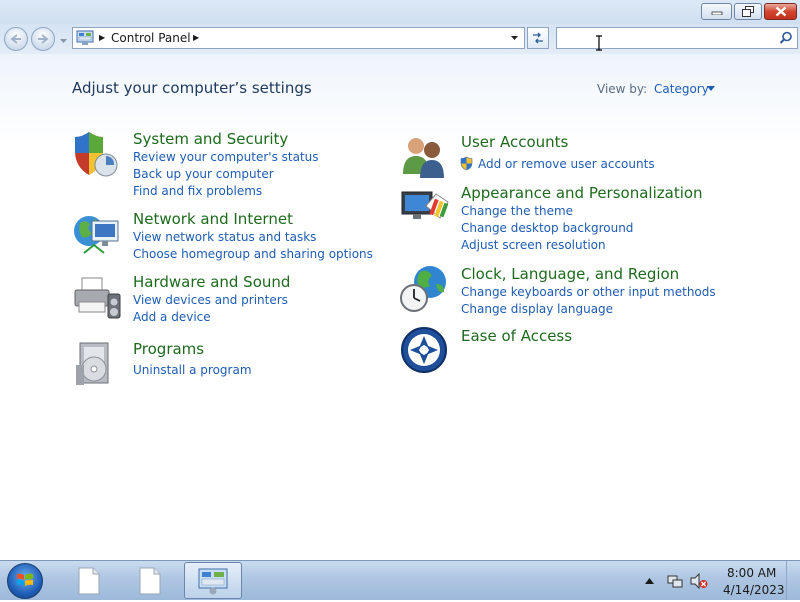 The image size is (800, 602). I want to click on category-link: Adjust screen resolution, so click(533, 245).